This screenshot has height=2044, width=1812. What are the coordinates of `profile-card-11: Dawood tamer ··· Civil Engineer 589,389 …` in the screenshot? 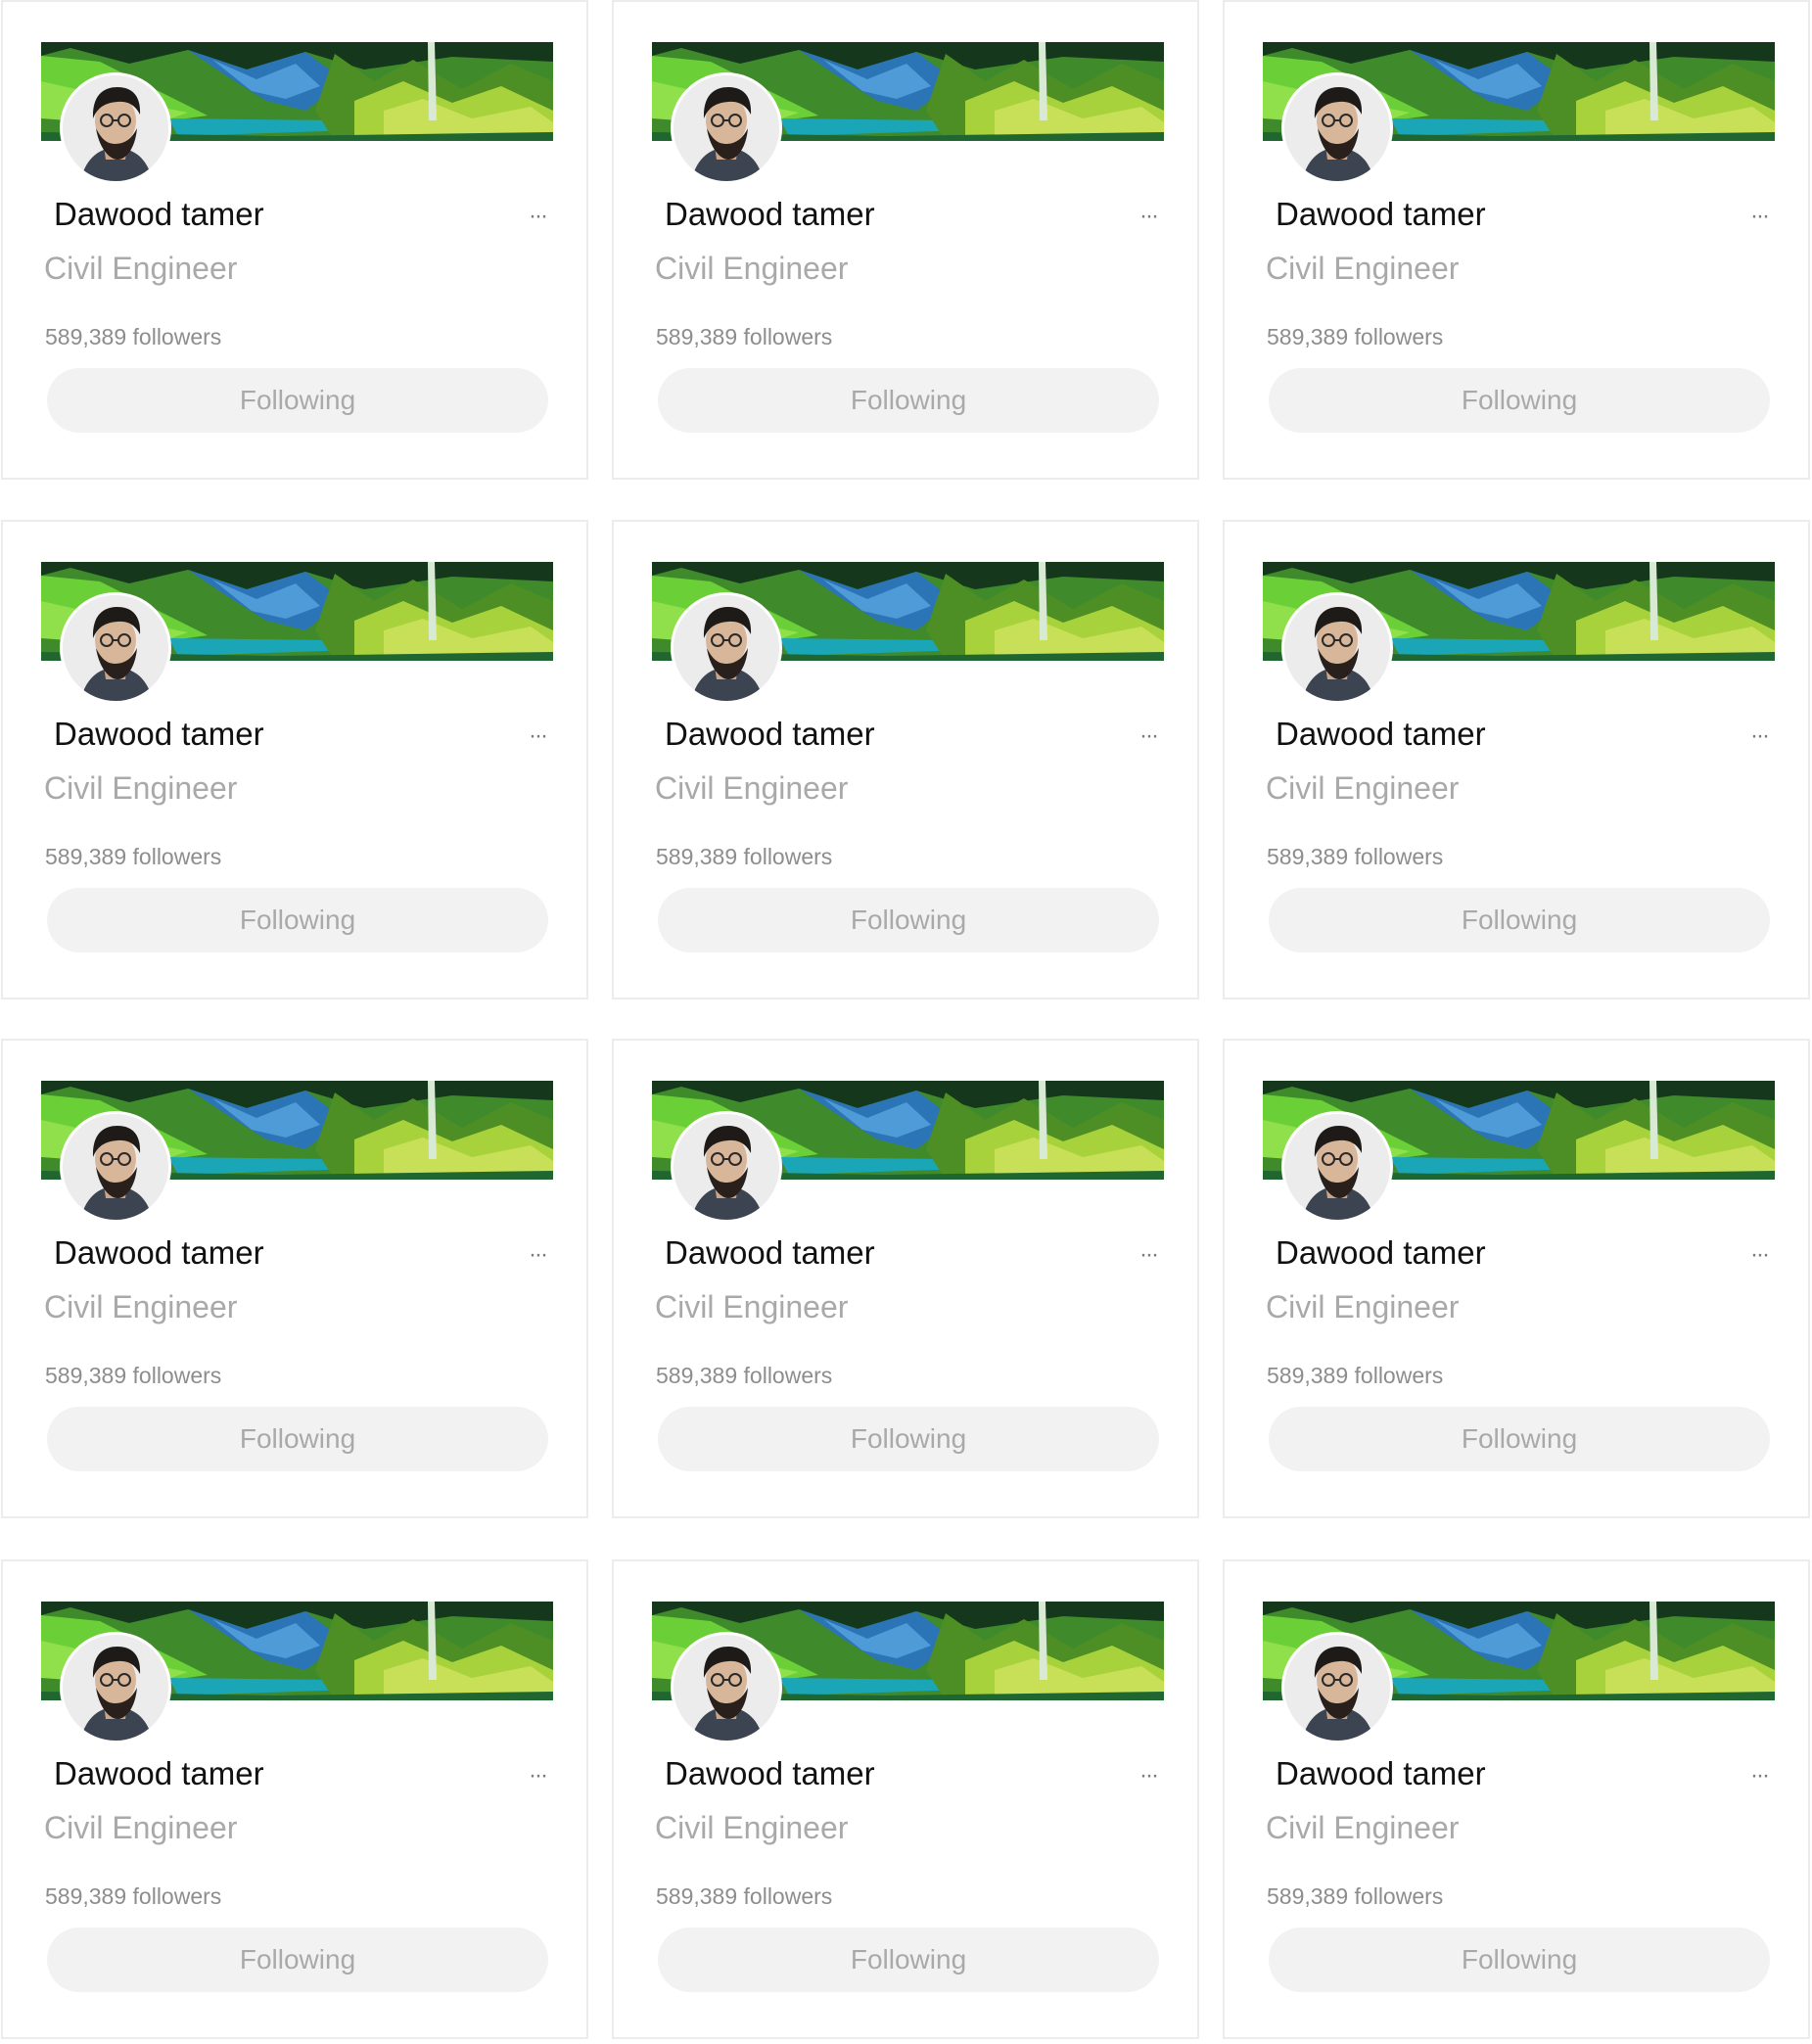 It's located at (905, 1799).